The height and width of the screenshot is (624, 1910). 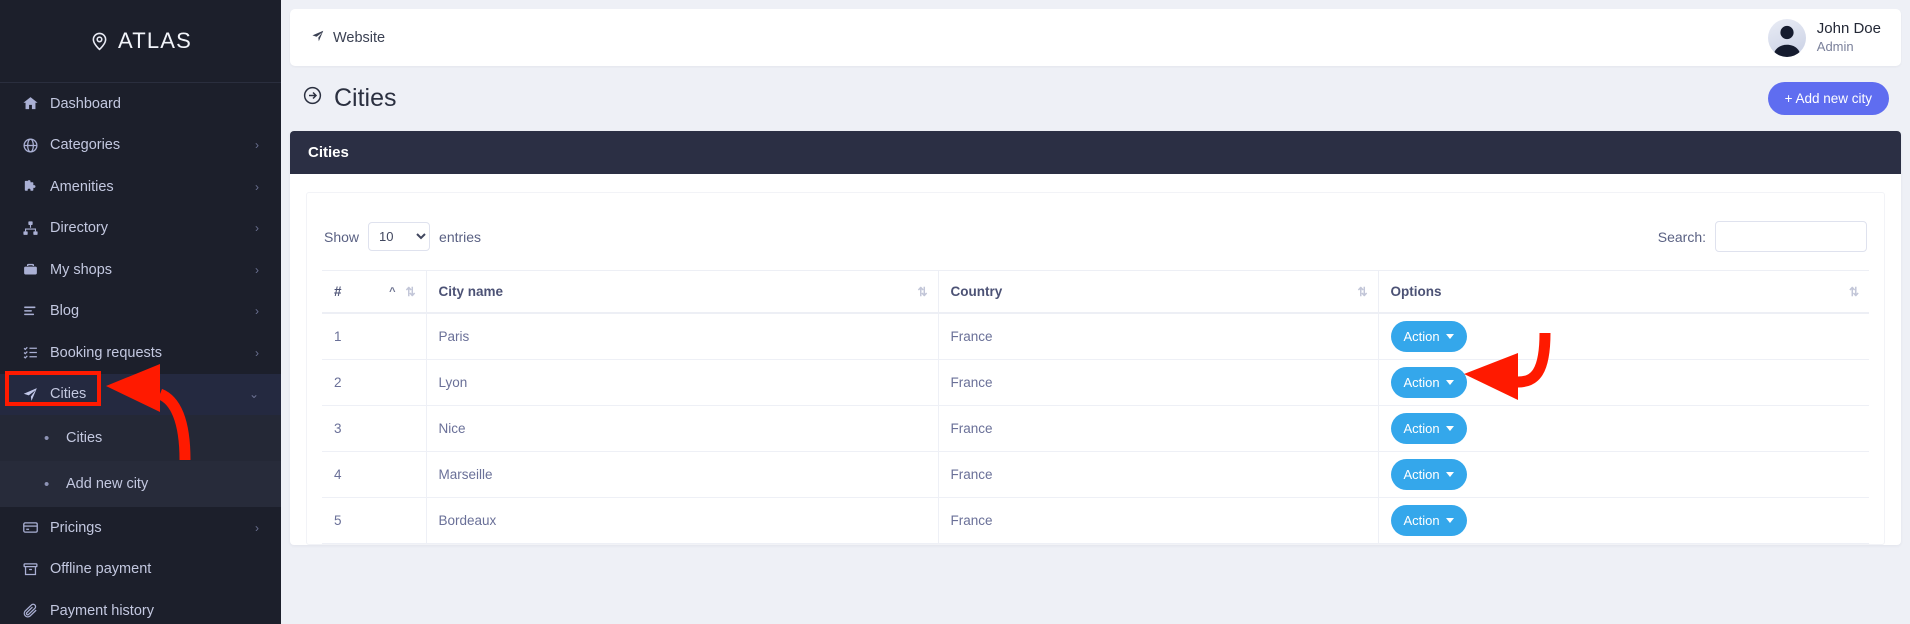 I want to click on column-label: Options, so click(x=1416, y=291).